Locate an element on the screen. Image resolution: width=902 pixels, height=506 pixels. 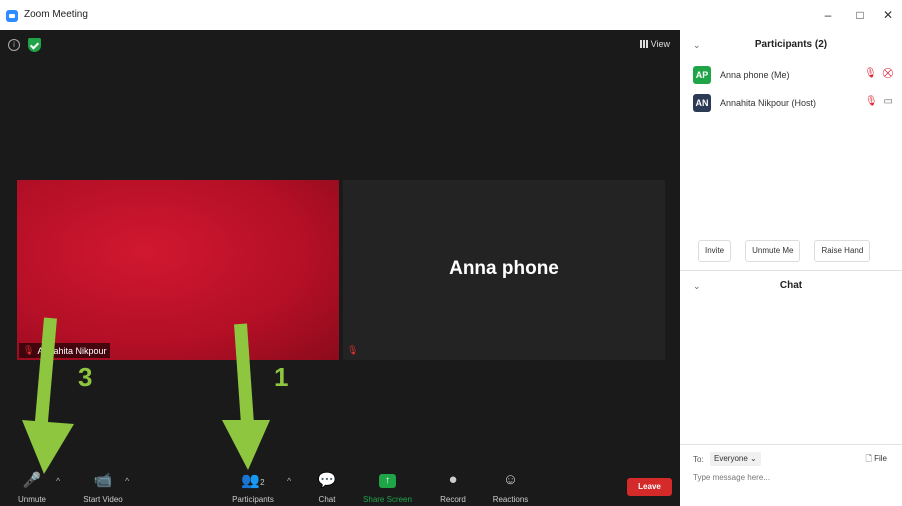
unmute-me-button: Unmute Me is located at coordinates (773, 251).